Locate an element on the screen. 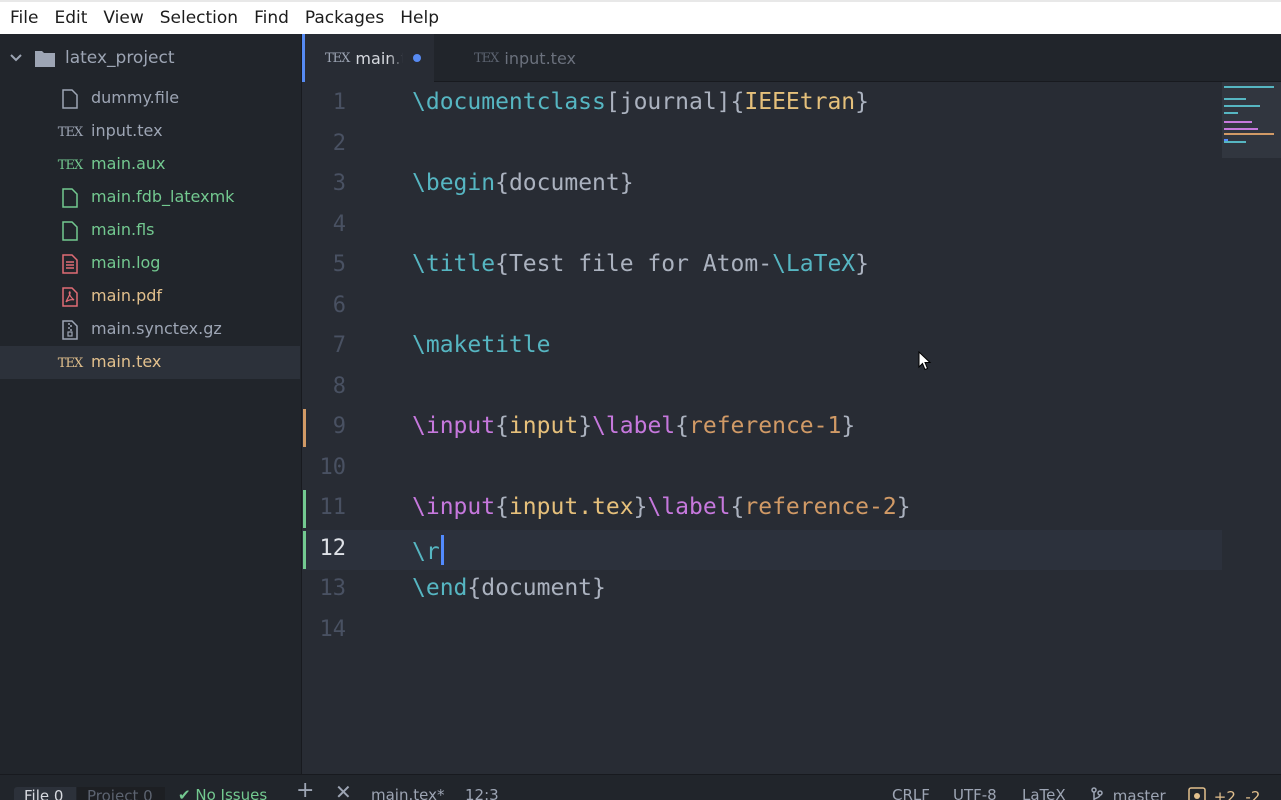  issues-label: No Issues is located at coordinates (231, 793).